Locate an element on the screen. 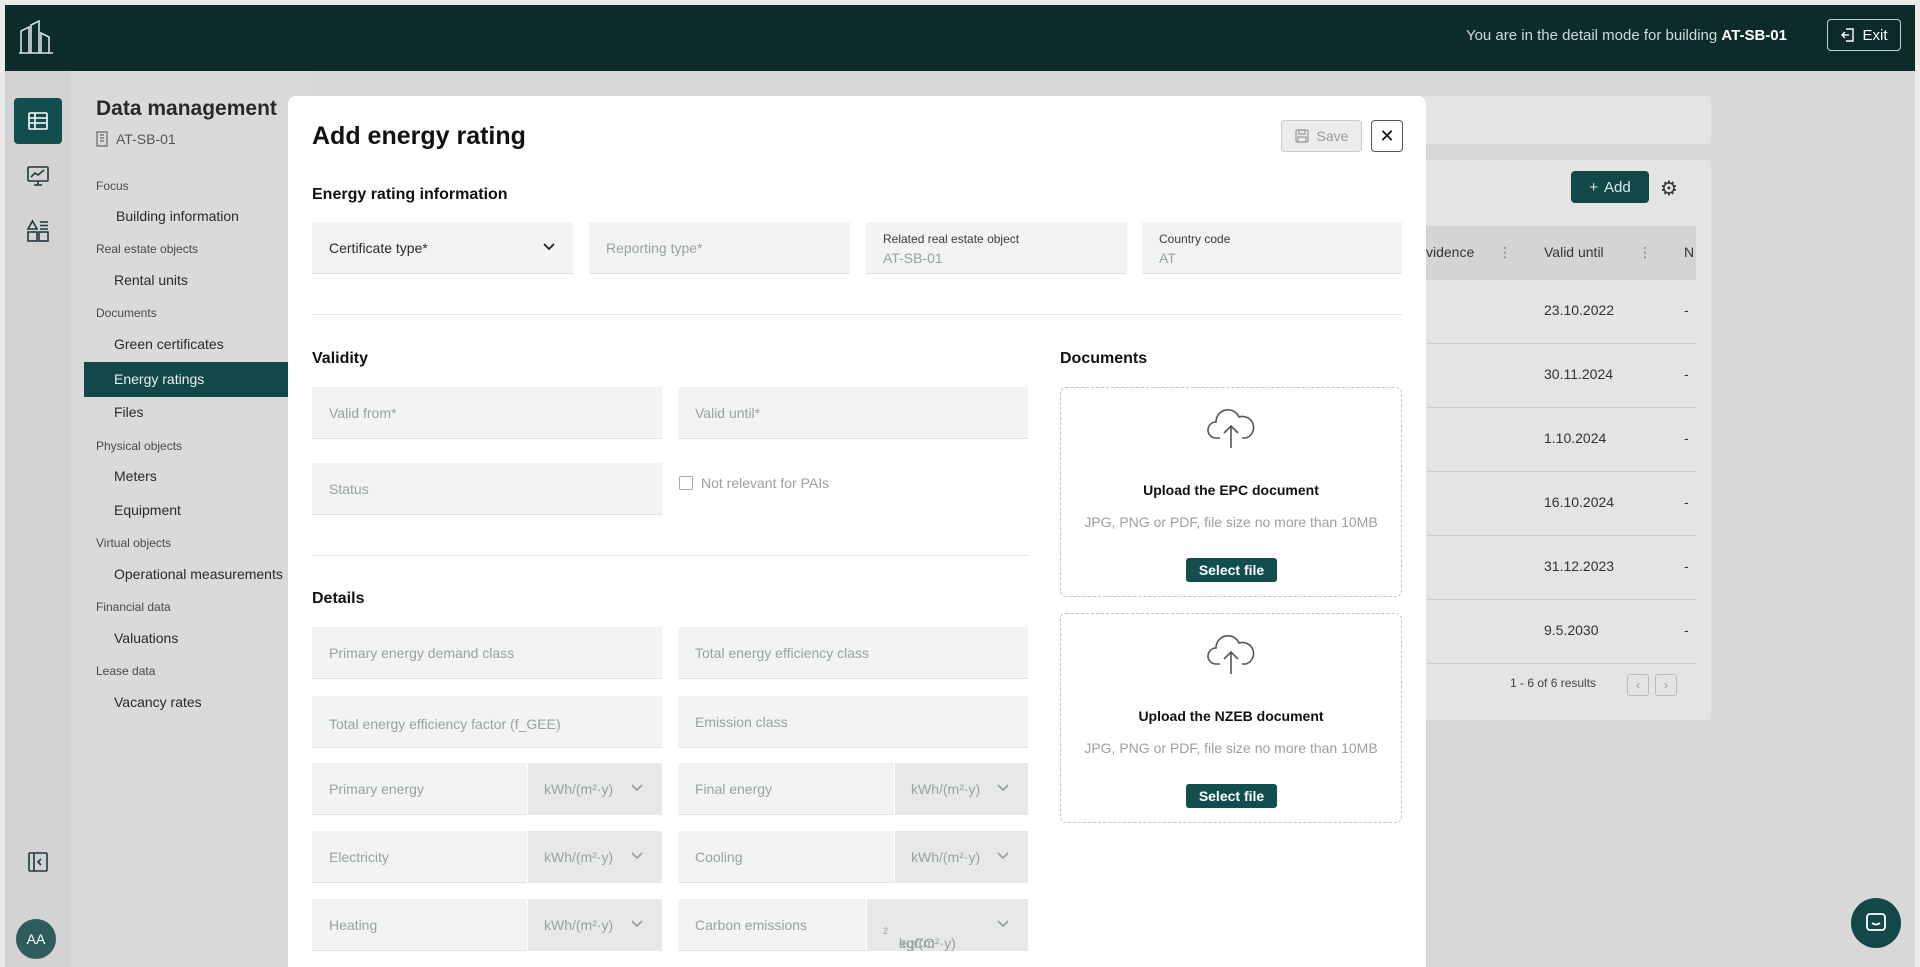 The width and height of the screenshot is (1920, 967). rail-data-management-button is located at coordinates (38, 121).